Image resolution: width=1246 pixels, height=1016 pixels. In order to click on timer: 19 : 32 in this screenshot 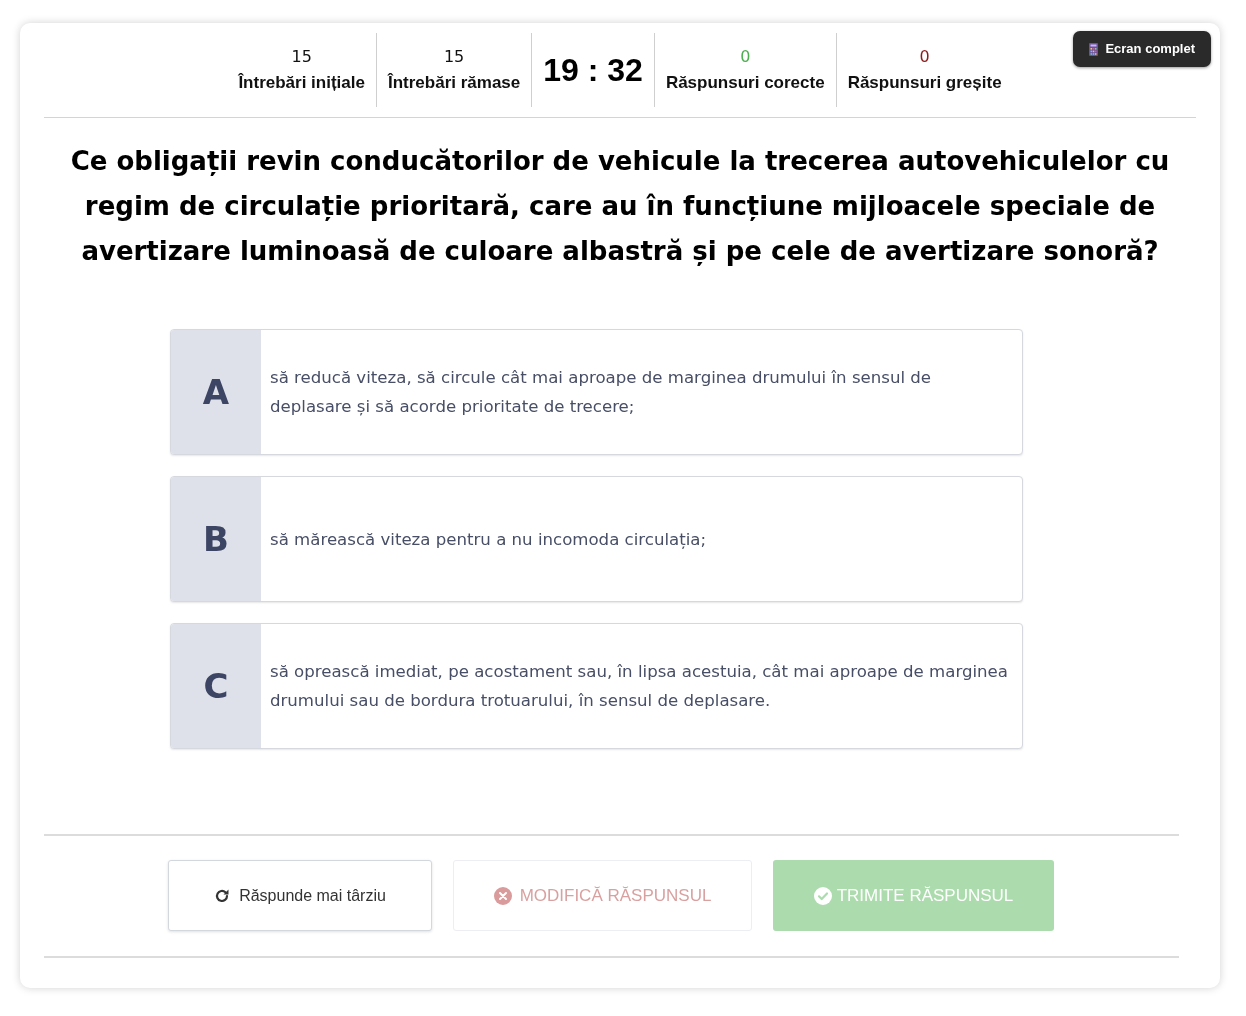, I will do `click(593, 70)`.